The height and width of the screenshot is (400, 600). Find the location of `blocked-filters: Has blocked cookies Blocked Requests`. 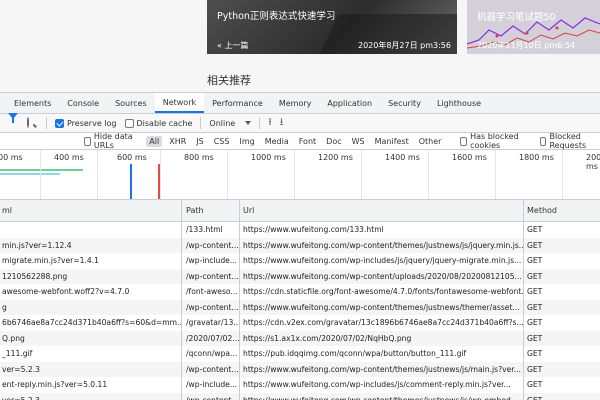

blocked-filters: Has blocked cookies Blocked Requests is located at coordinates (530, 141).